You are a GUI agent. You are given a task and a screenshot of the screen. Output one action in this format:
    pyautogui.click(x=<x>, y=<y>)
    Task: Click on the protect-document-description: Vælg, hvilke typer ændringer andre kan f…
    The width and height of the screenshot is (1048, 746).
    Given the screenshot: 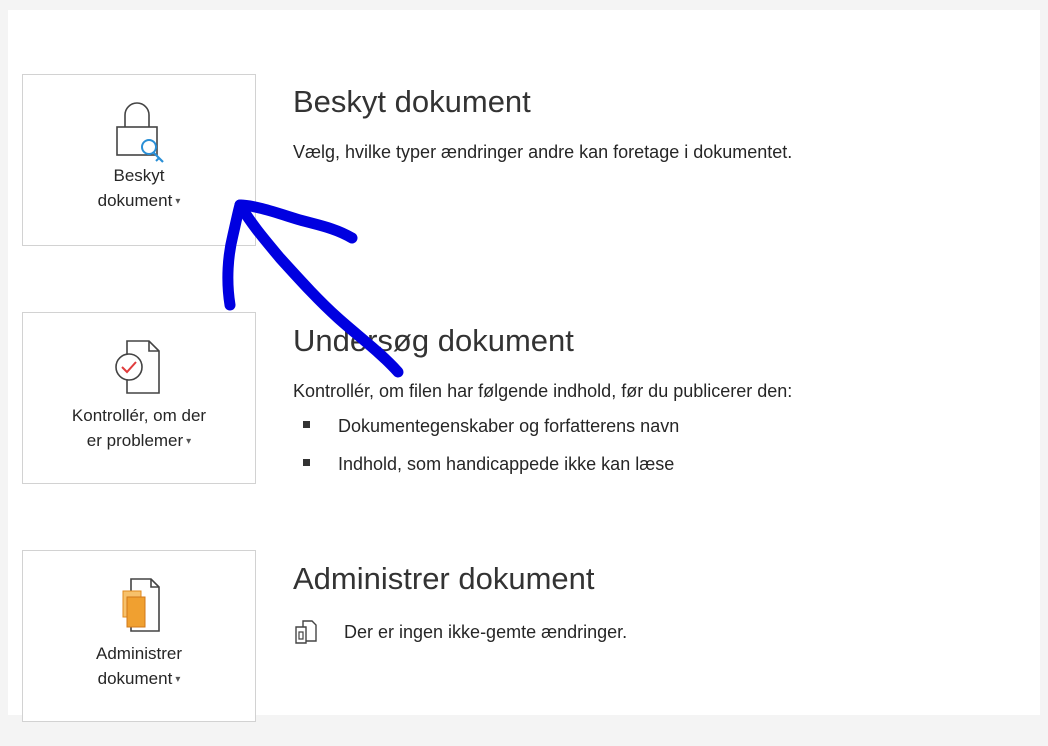 What is the action you would take?
    pyautogui.click(x=543, y=152)
    